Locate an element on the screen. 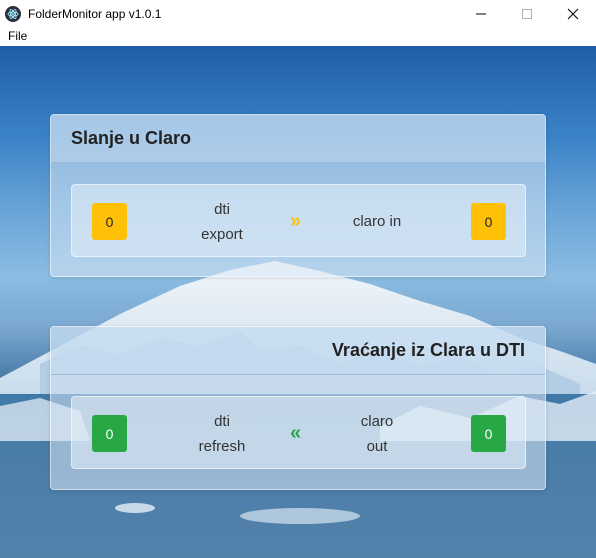  close-button is located at coordinates (573, 13).